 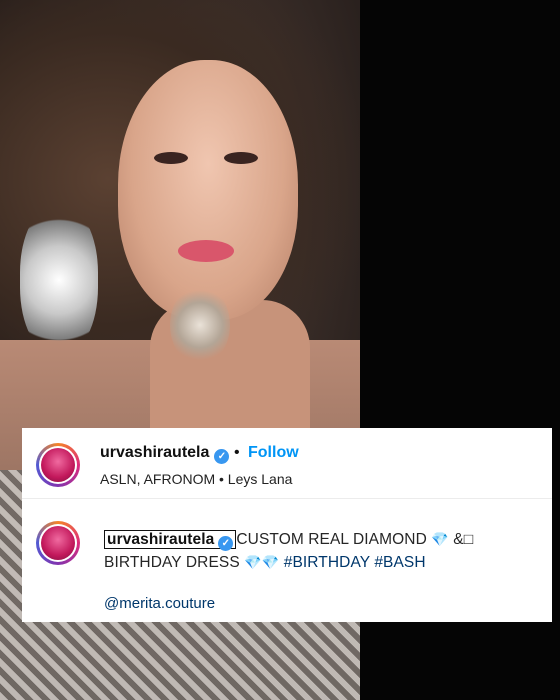 What do you see at coordinates (241, 158) in the screenshot?
I see `photo-eye-right` at bounding box center [241, 158].